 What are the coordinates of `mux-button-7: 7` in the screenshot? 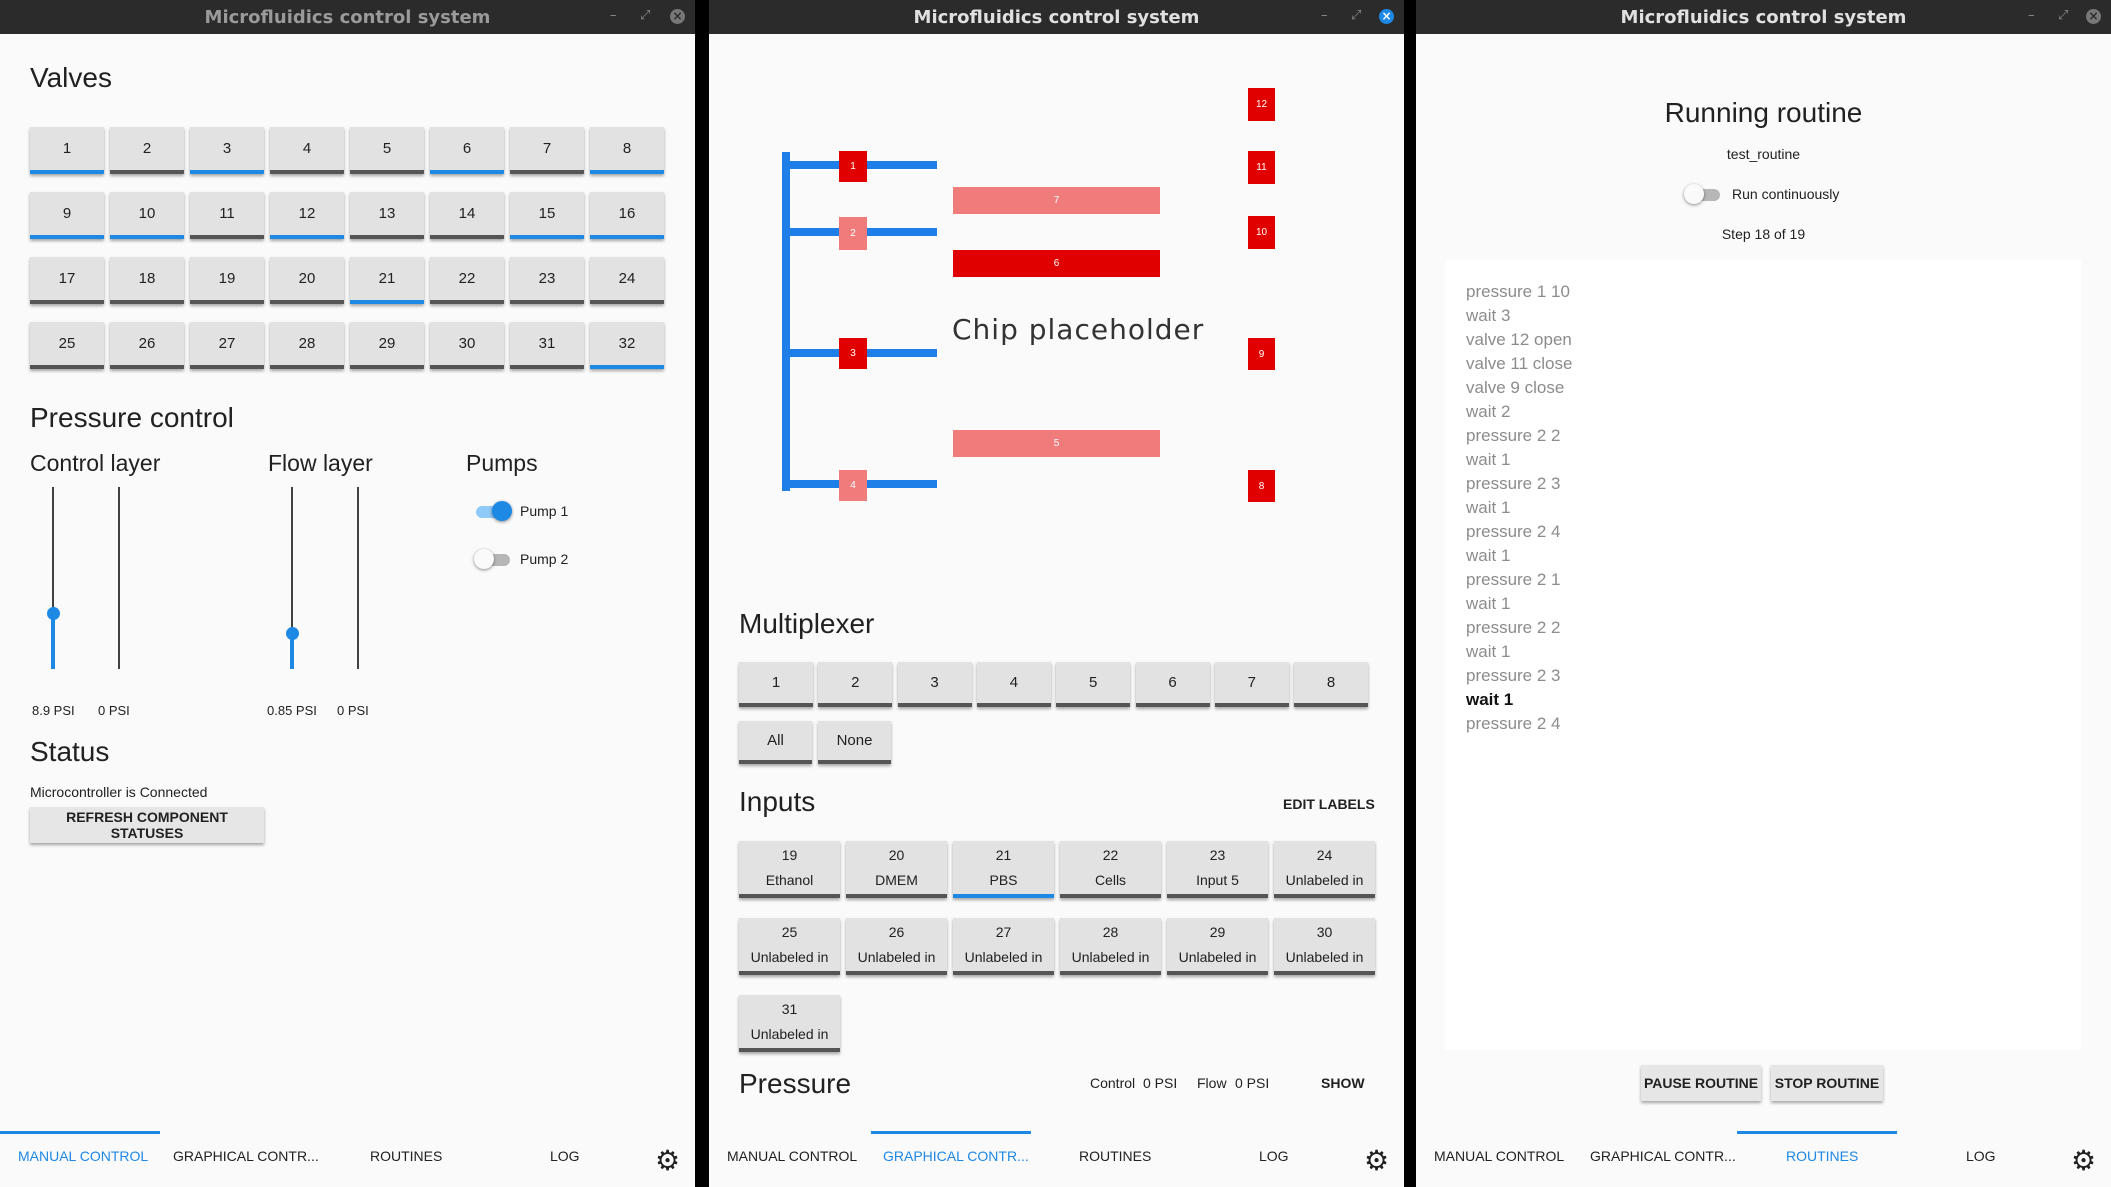 It's located at (1251, 684).